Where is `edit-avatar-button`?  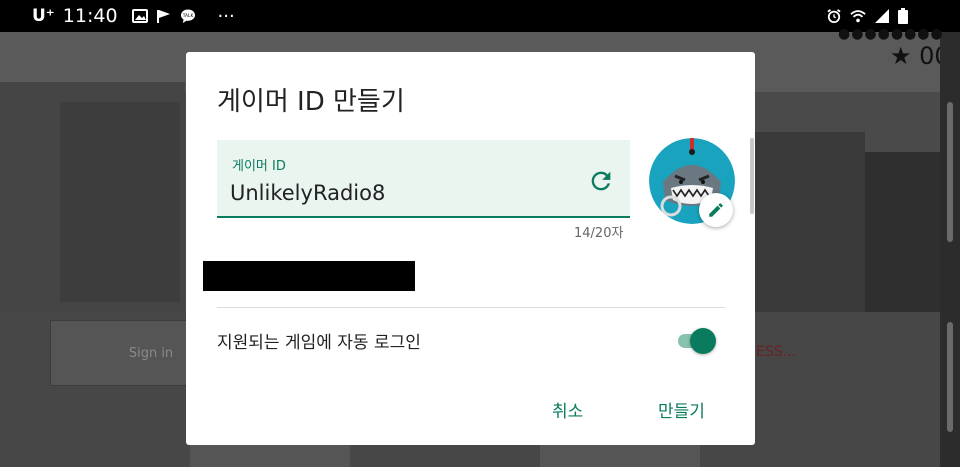
edit-avatar-button is located at coordinates (716, 210).